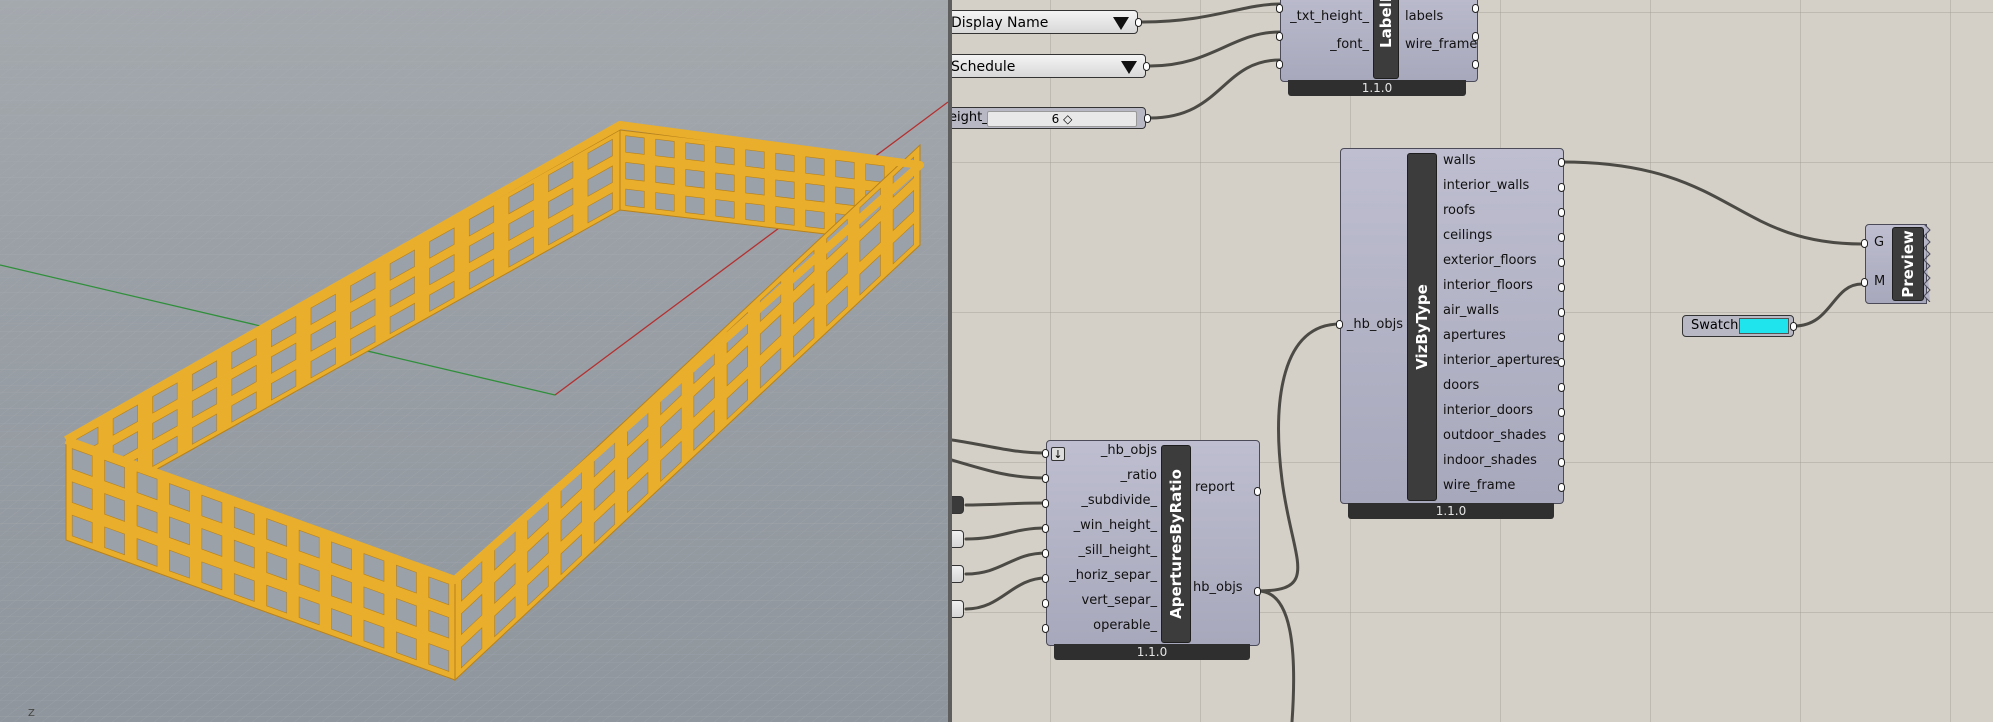 Image resolution: width=1993 pixels, height=722 pixels. What do you see at coordinates (1049, 66) in the screenshot?
I see `schedule-dropdown: Schedule` at bounding box center [1049, 66].